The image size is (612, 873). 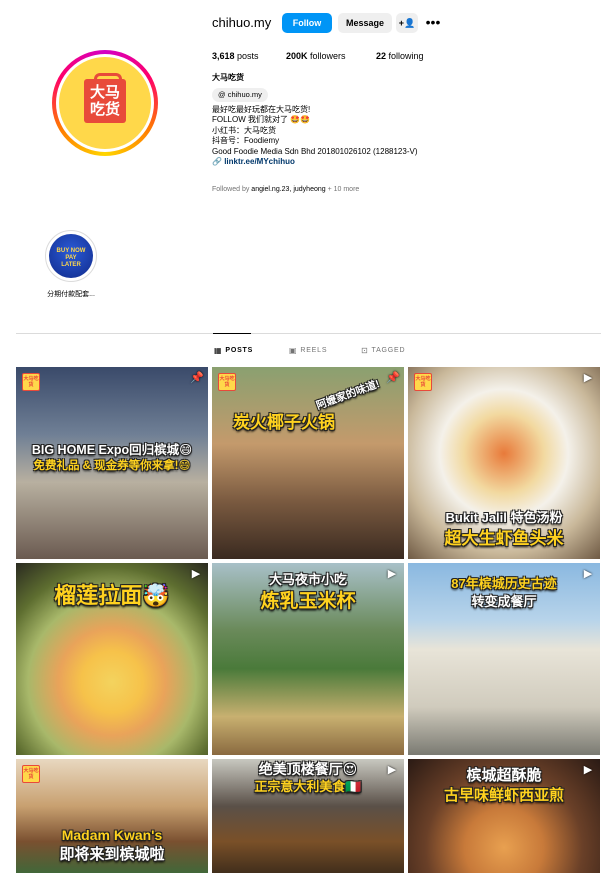 What do you see at coordinates (503, 795) in the screenshot?
I see `post-caption: 古早味鲜虾西亚煎` at bounding box center [503, 795].